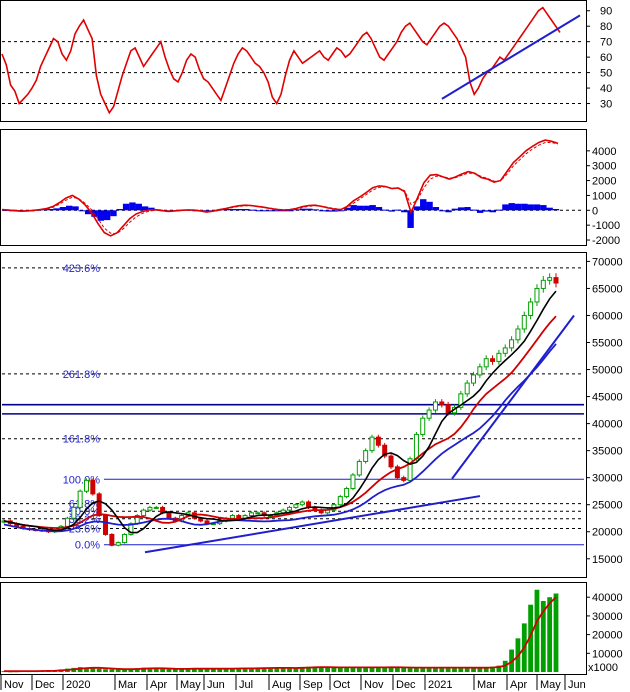 The height and width of the screenshot is (692, 630). I want to click on price-tick-label: 60000, so click(607, 316).